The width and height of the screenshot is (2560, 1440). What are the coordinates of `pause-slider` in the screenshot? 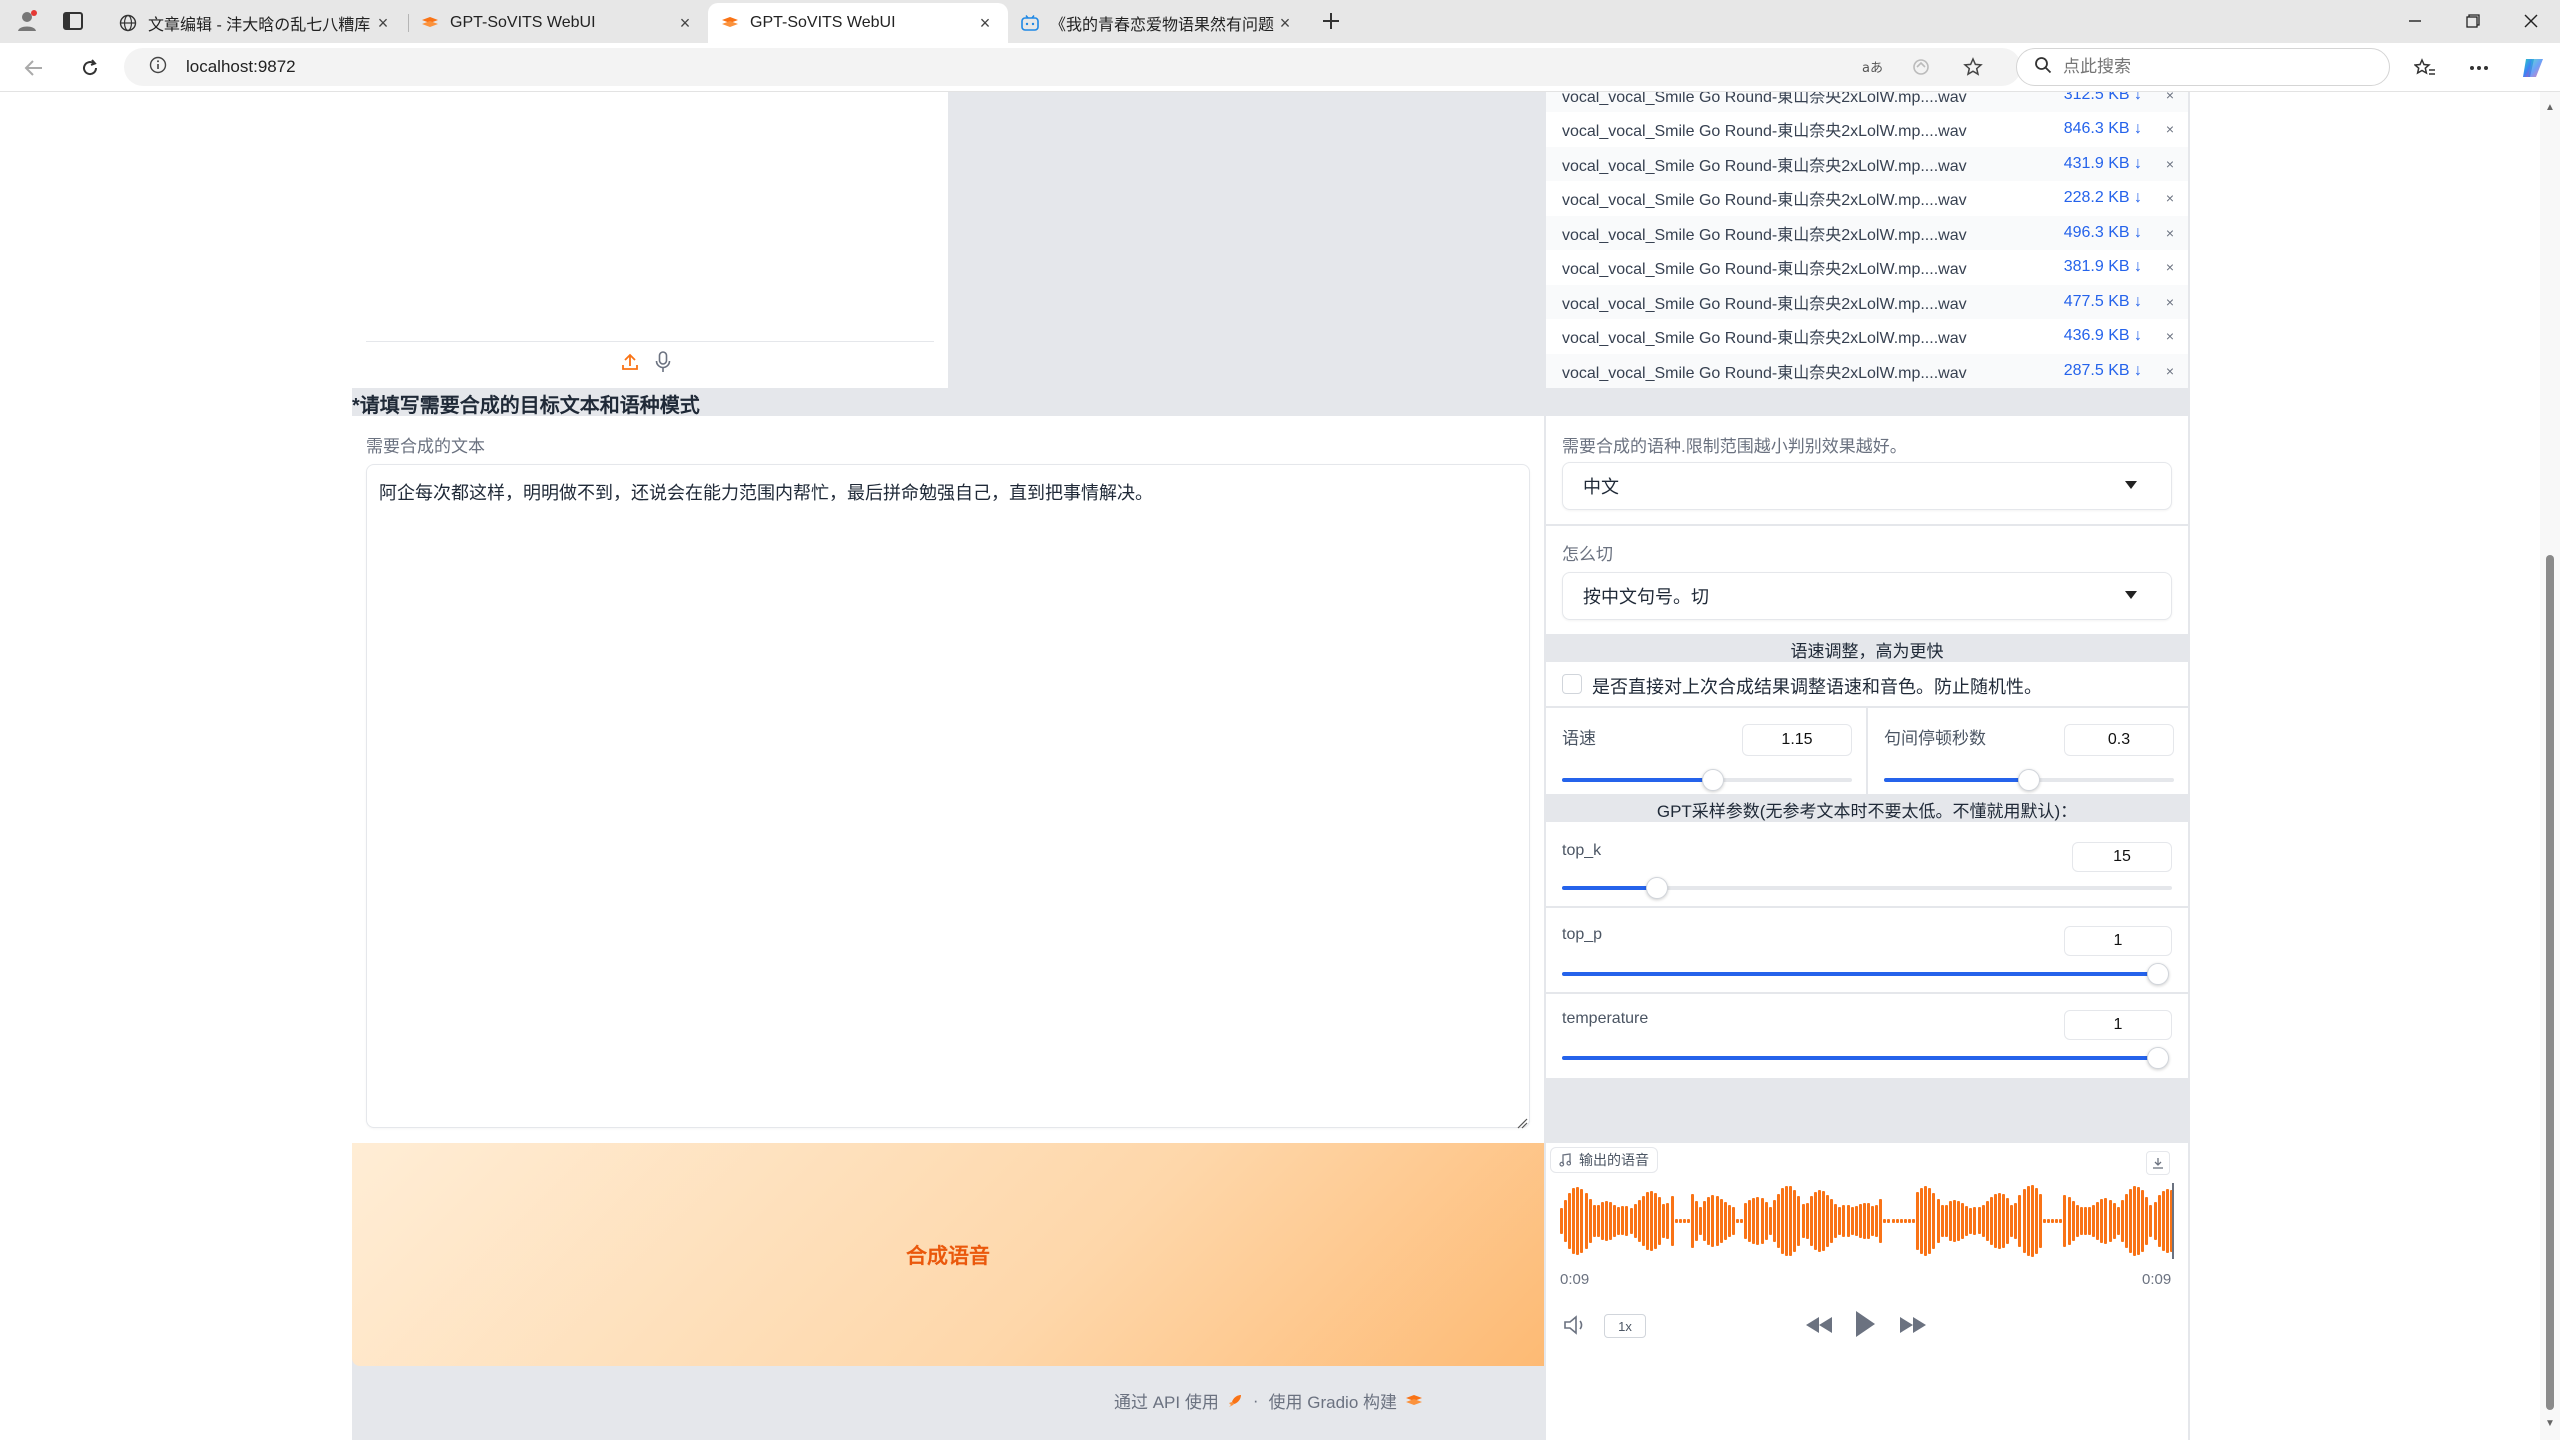 It's located at (2029, 780).